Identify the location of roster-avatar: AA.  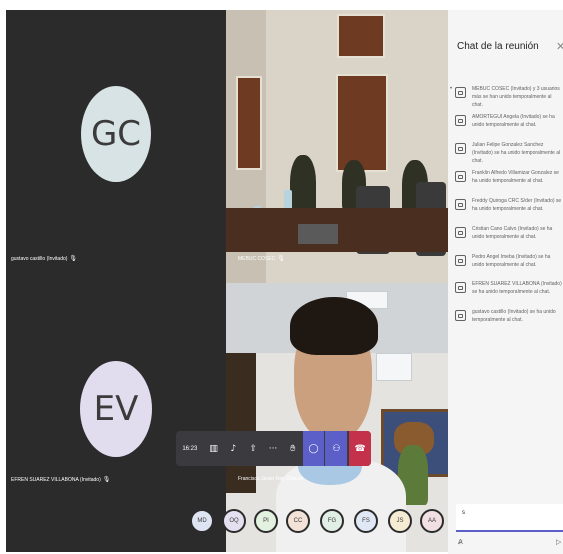
(432, 521).